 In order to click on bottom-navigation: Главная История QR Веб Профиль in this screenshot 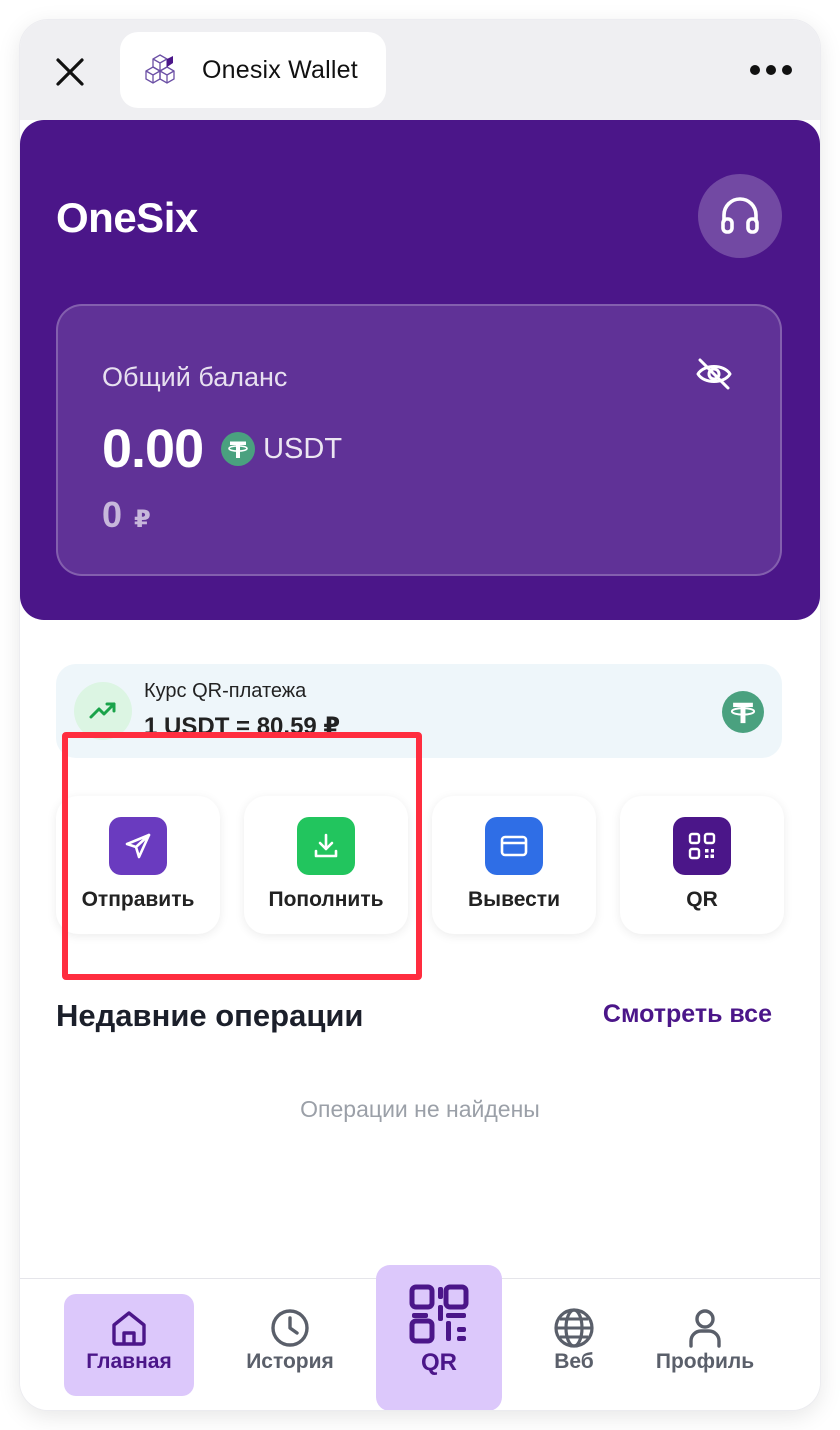, I will do `click(420, 1337)`.